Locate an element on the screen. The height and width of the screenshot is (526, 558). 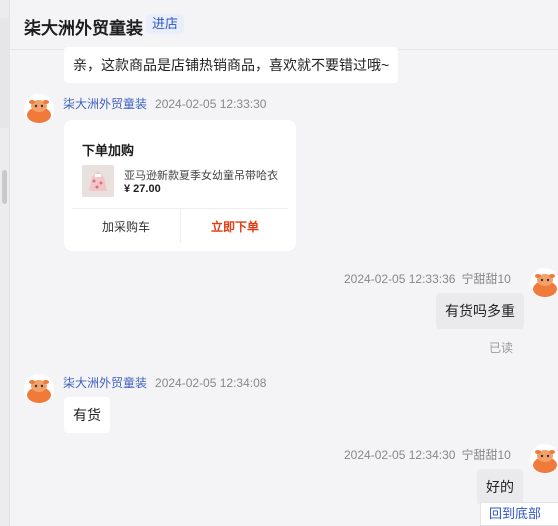
message-time: 2024-02-05 12:34:30 is located at coordinates (400, 455).